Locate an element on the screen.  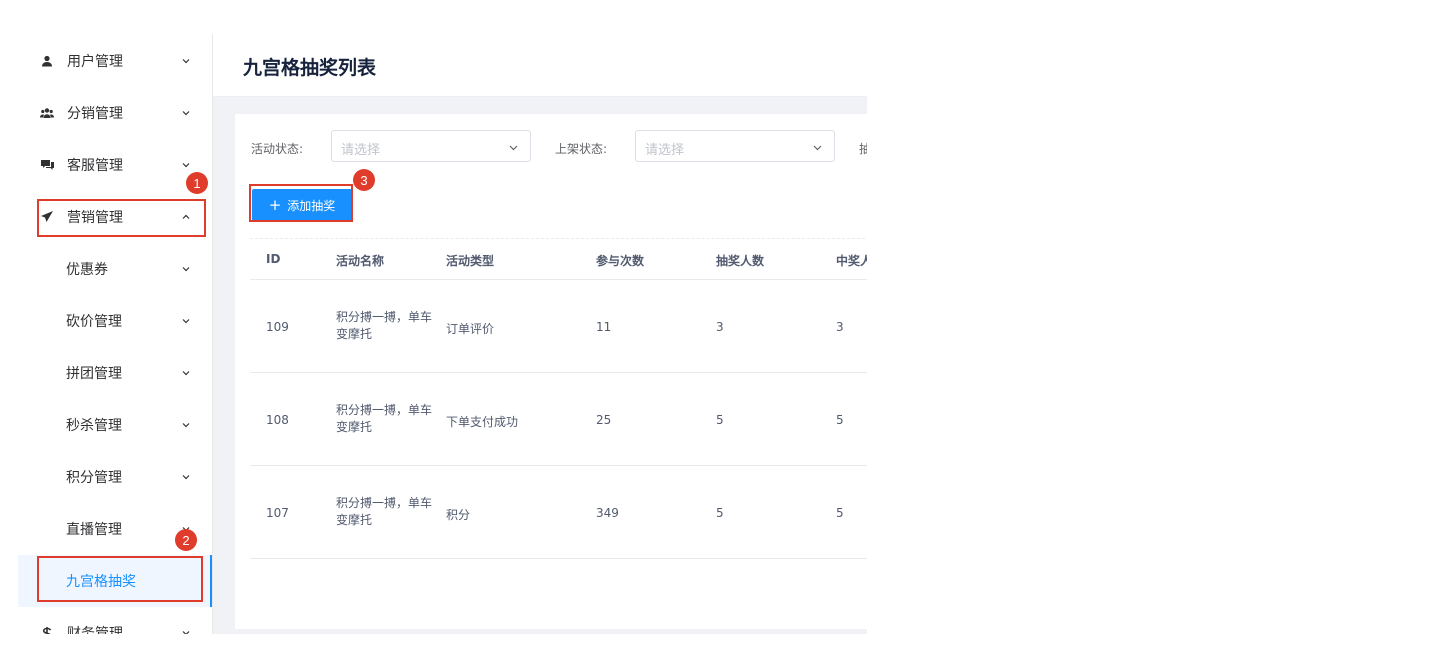
column-header-participations: 参与次数 is located at coordinates (620, 261).